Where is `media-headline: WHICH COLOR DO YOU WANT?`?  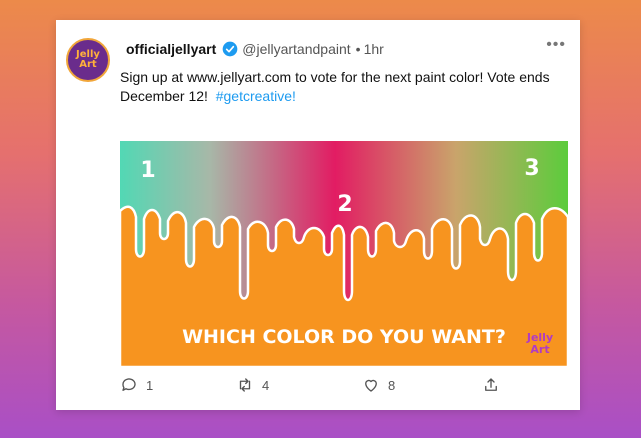
media-headline: WHICH COLOR DO YOU WANT? is located at coordinates (344, 337).